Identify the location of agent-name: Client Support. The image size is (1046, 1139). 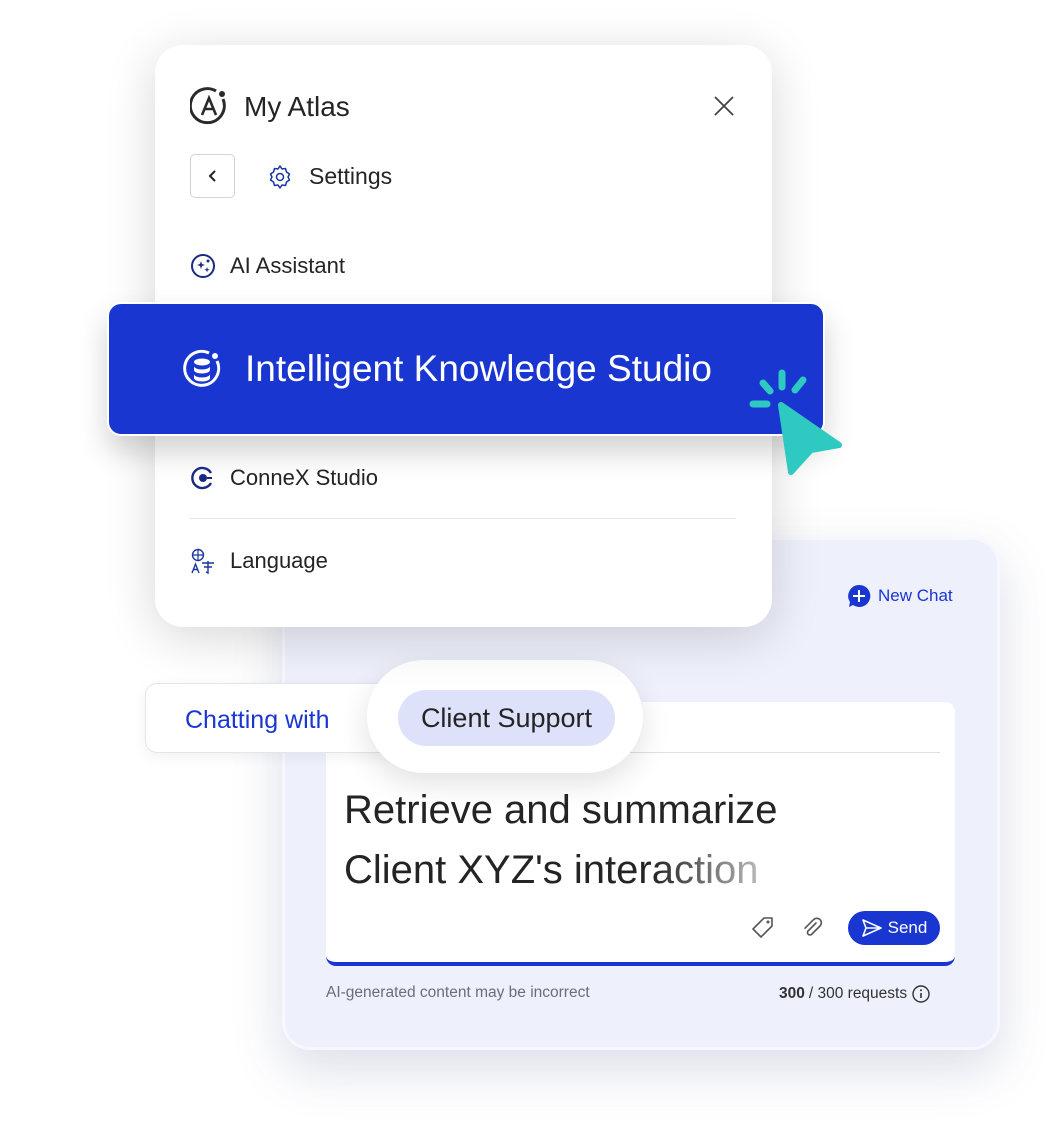
(506, 717).